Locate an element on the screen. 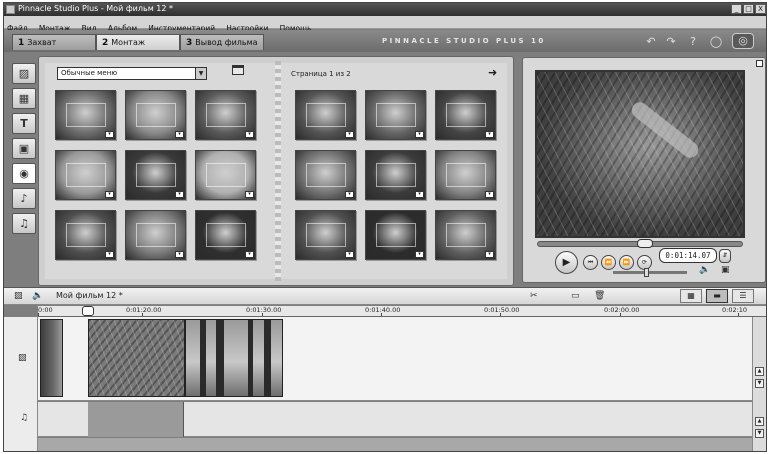 This screenshot has width=770, height=454. video-track-icon: ▨ is located at coordinates (22, 358).